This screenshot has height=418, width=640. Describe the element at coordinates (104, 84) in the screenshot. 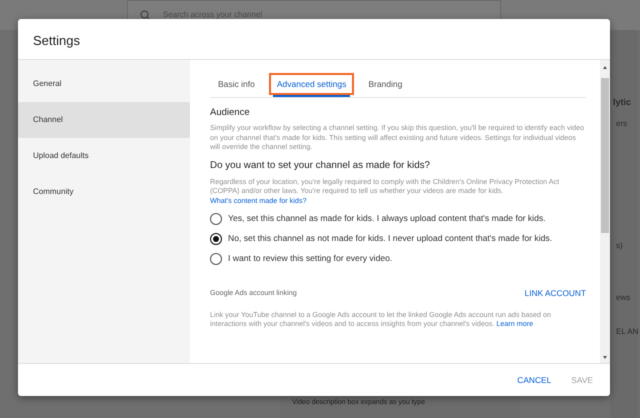

I see `sidebar-item: General` at that location.